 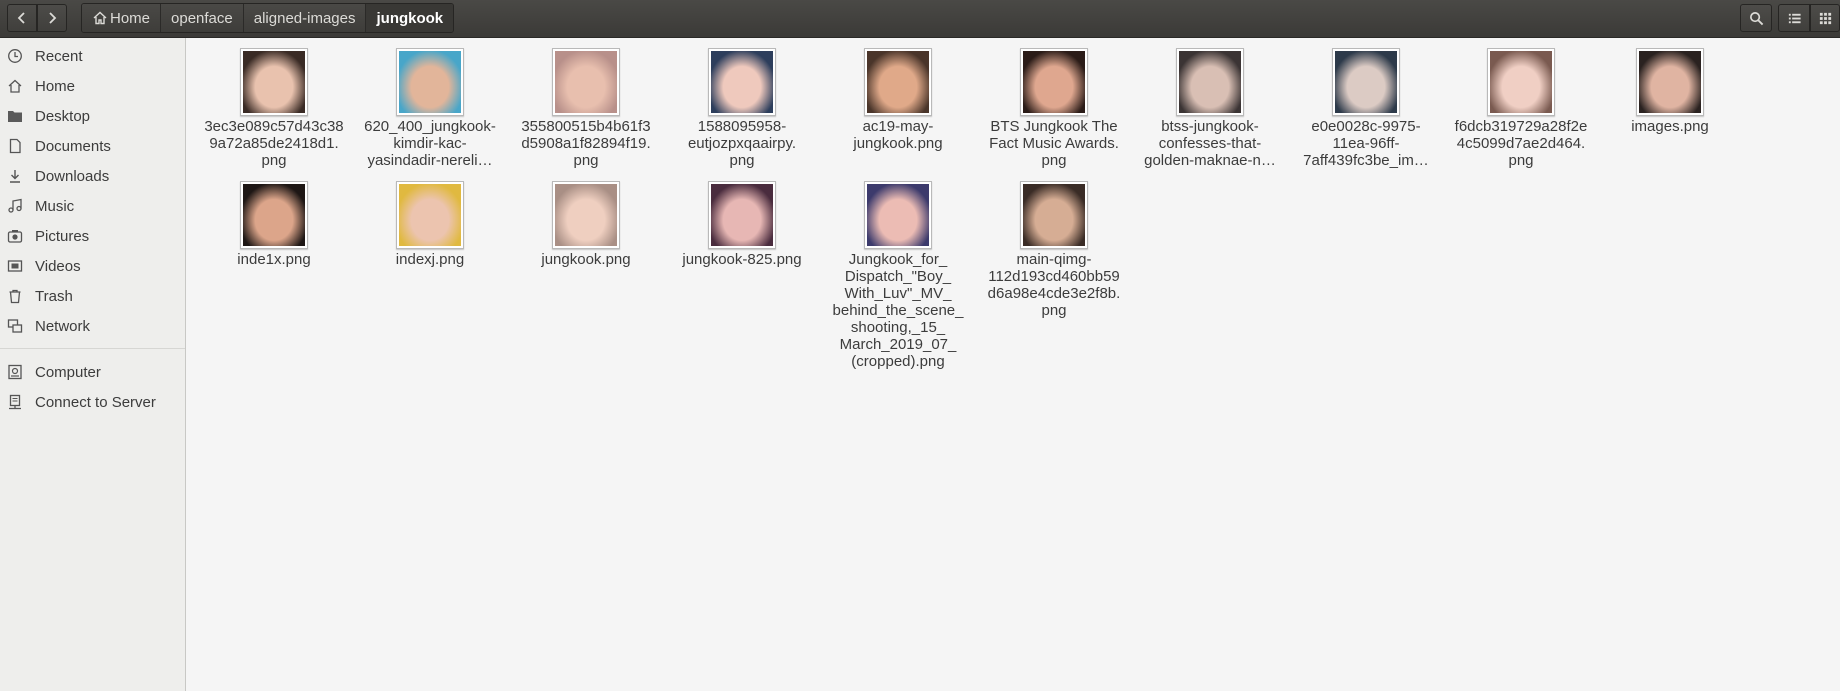 I want to click on file-name: jungkook.png, so click(x=586, y=259).